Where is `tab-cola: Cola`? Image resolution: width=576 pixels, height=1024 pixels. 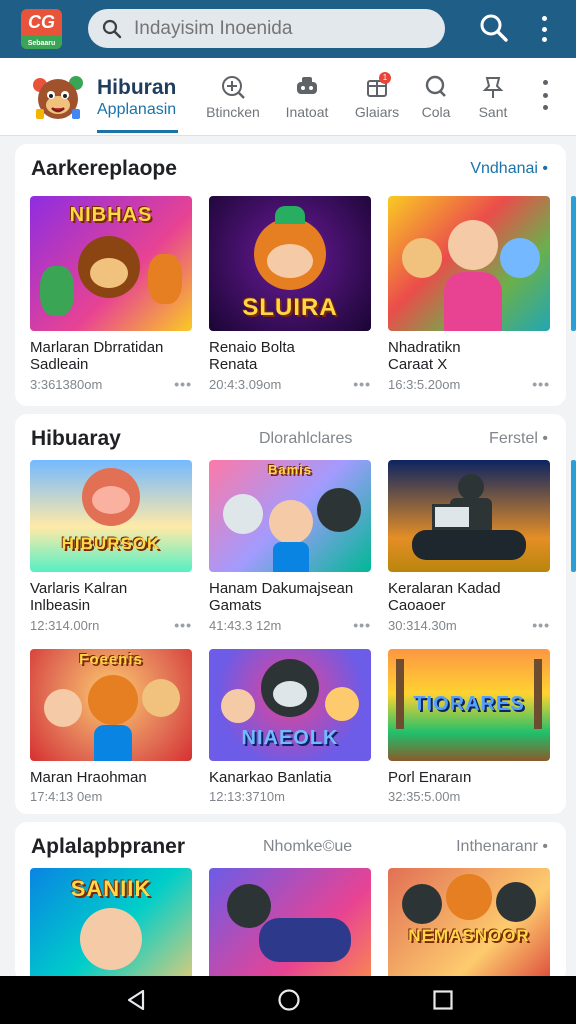 tab-cola: Cola is located at coordinates (436, 97).